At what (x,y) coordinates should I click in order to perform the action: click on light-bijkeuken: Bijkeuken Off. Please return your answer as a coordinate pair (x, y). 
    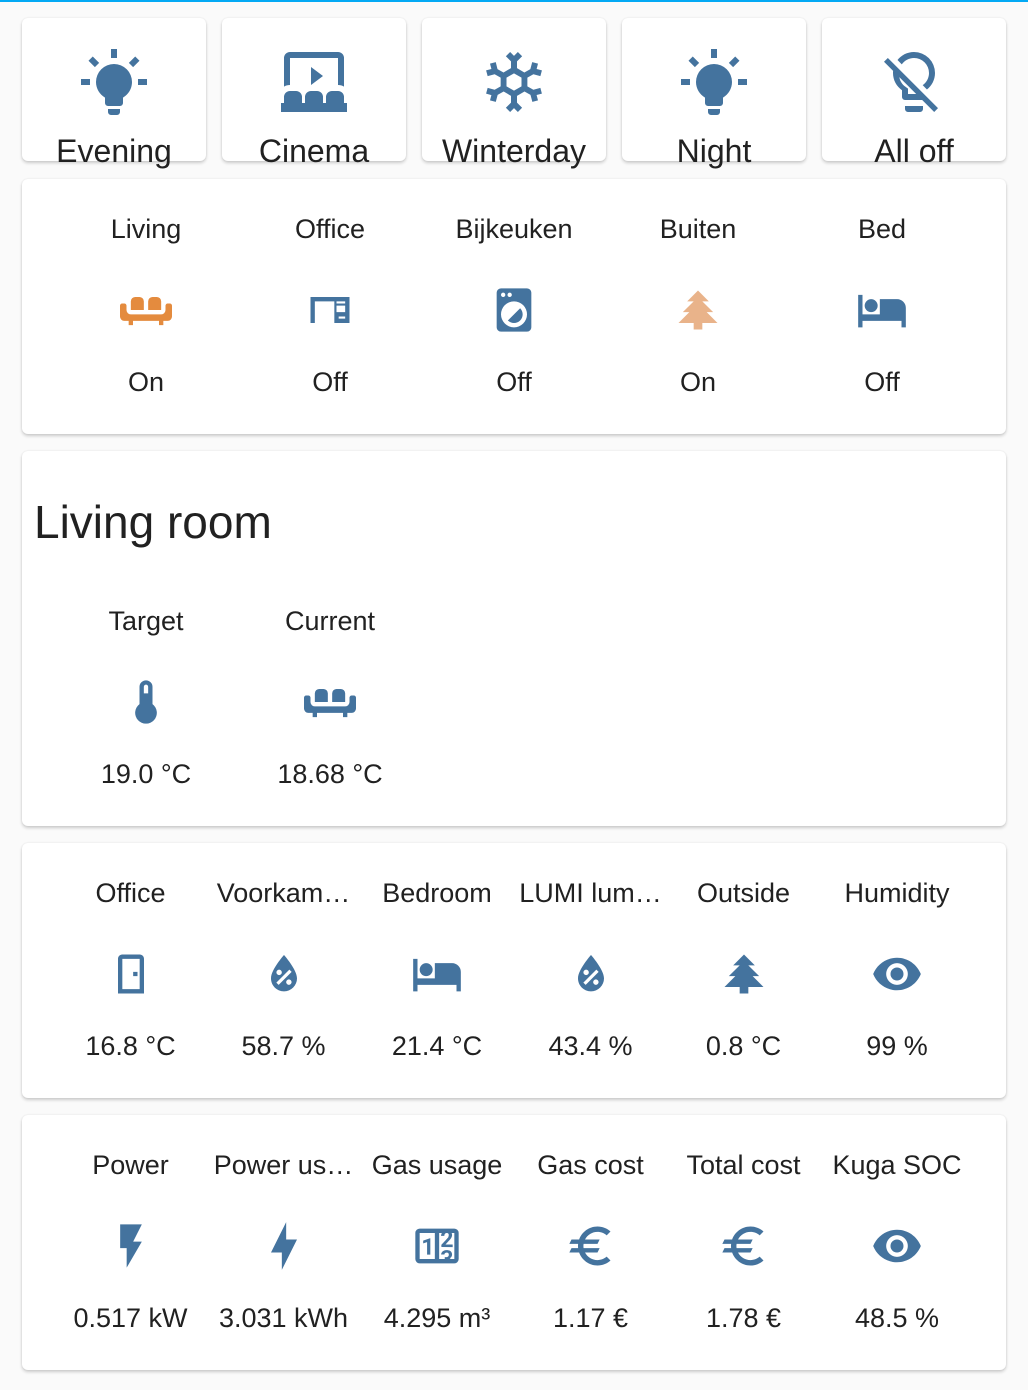
    Looking at the image, I should click on (514, 307).